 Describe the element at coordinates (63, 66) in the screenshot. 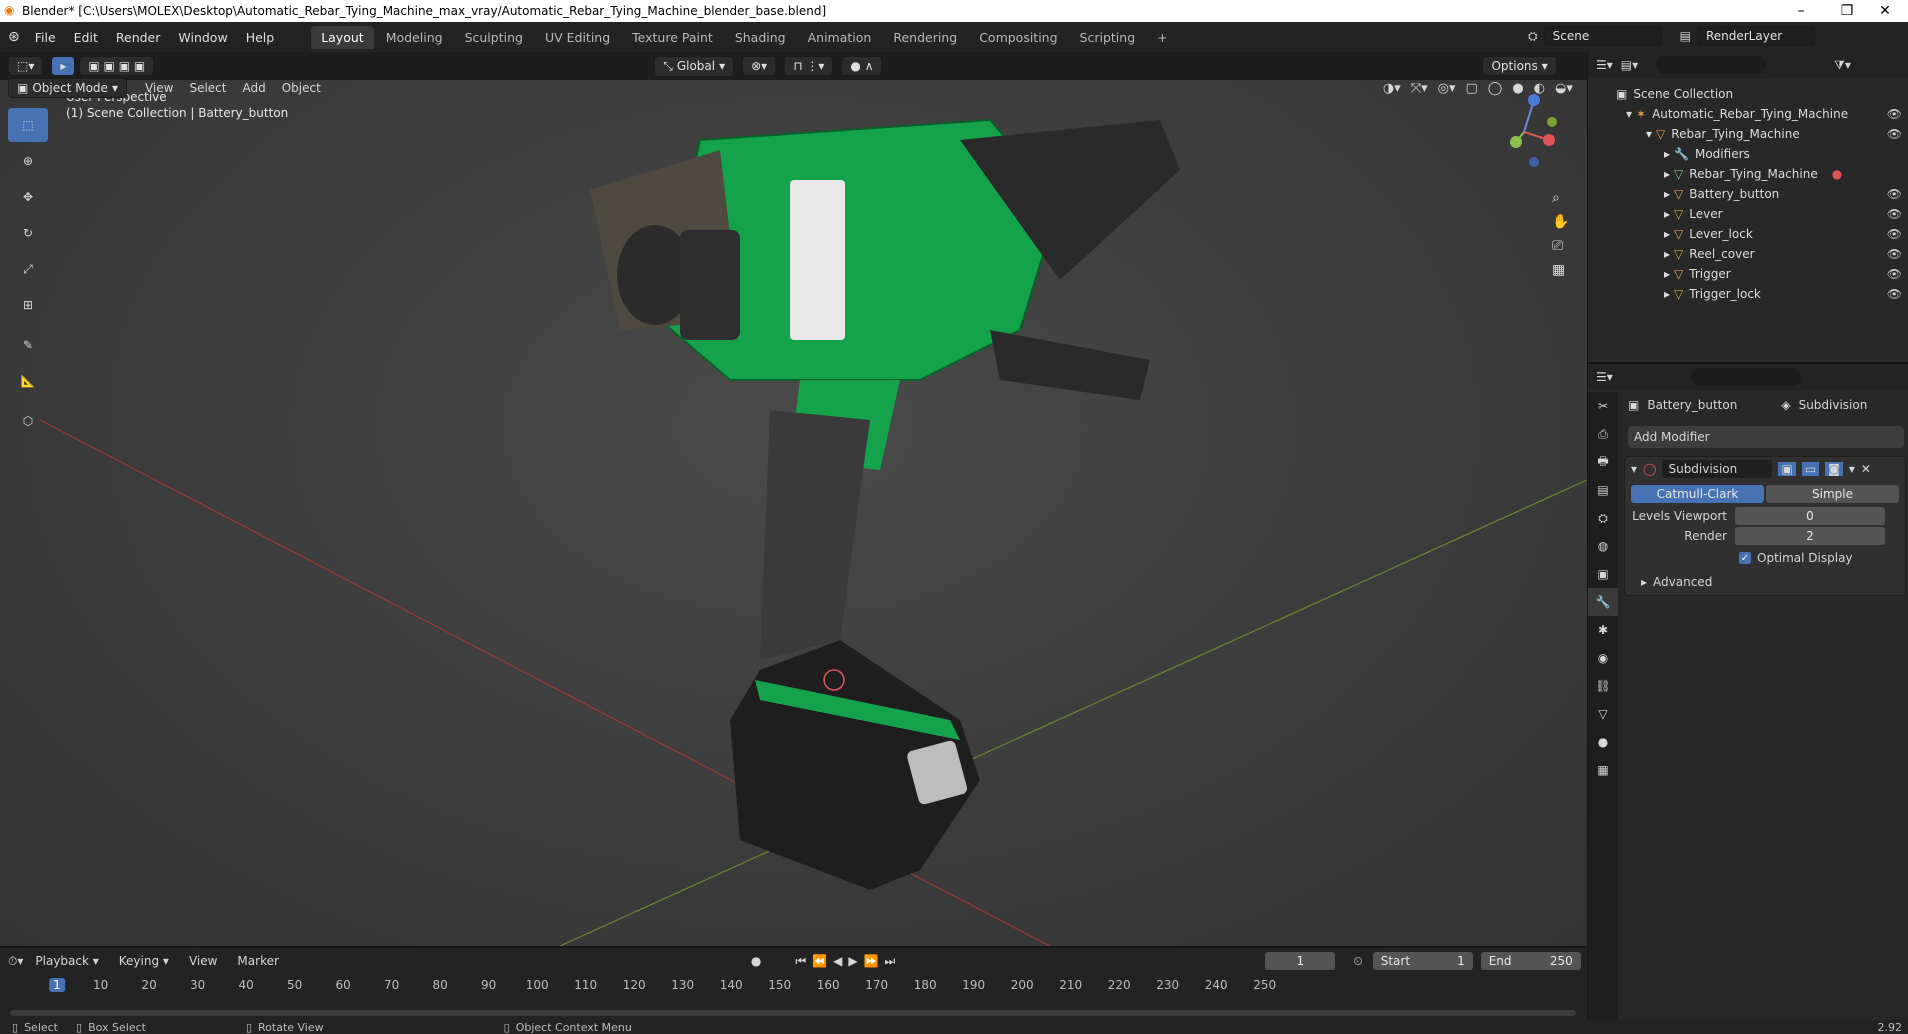

I see `select-tool-icon: ▸` at that location.